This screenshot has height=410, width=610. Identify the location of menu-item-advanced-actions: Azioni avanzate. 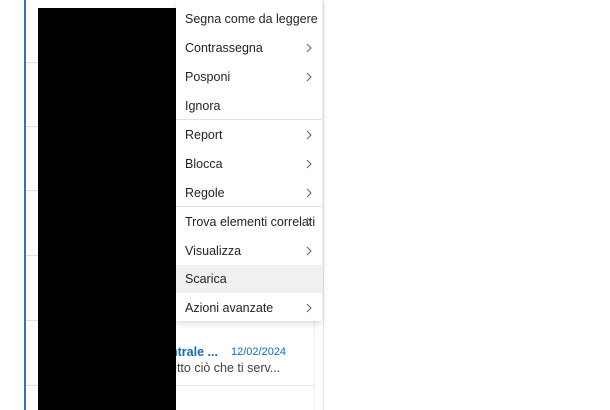
(249, 308).